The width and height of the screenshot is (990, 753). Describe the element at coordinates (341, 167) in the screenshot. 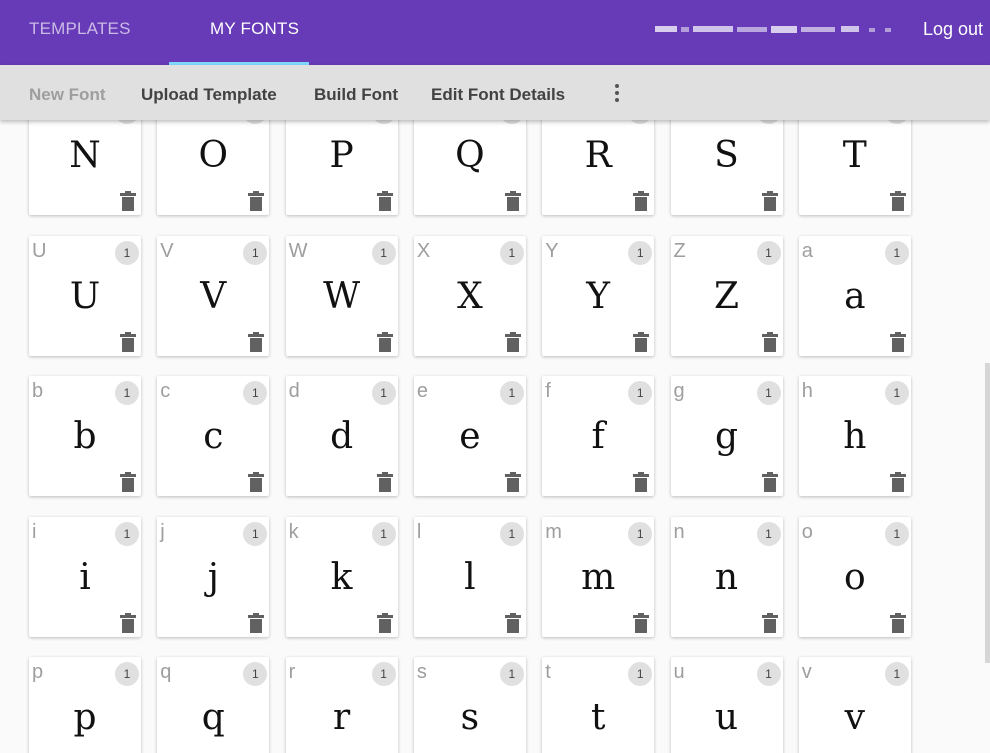

I see `glyph-card: P 1 P` at that location.